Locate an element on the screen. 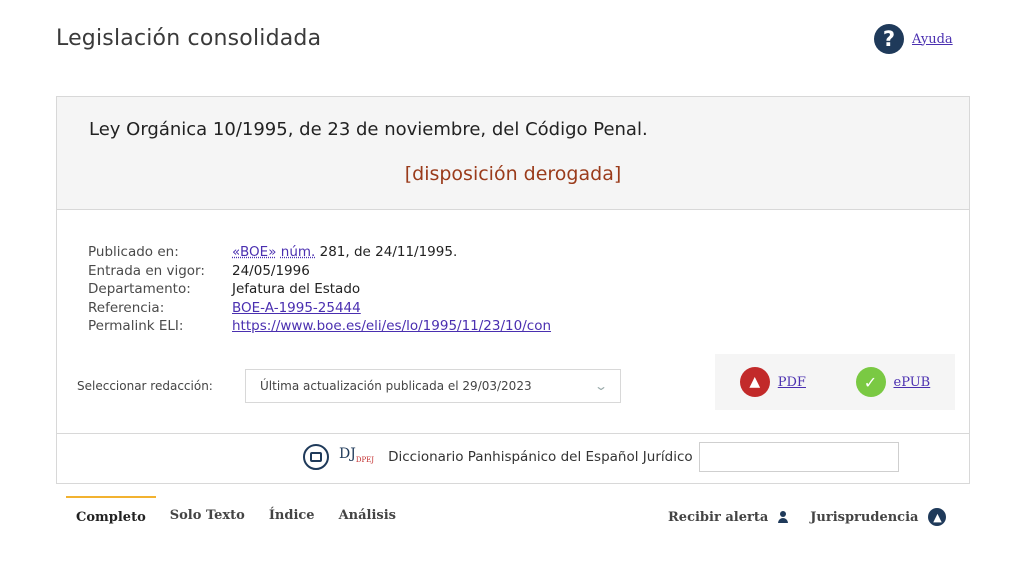 The image size is (1024, 576). departamento-value: Jefatura del Estado is located at coordinates (296, 289).